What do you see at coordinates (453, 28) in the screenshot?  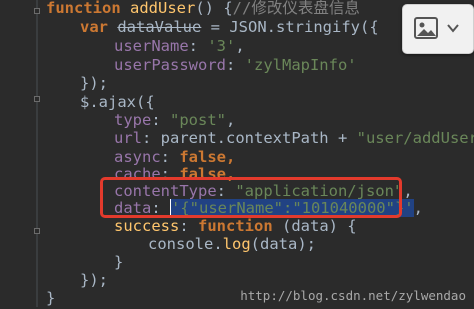 I see `chevron-down-icon` at bounding box center [453, 28].